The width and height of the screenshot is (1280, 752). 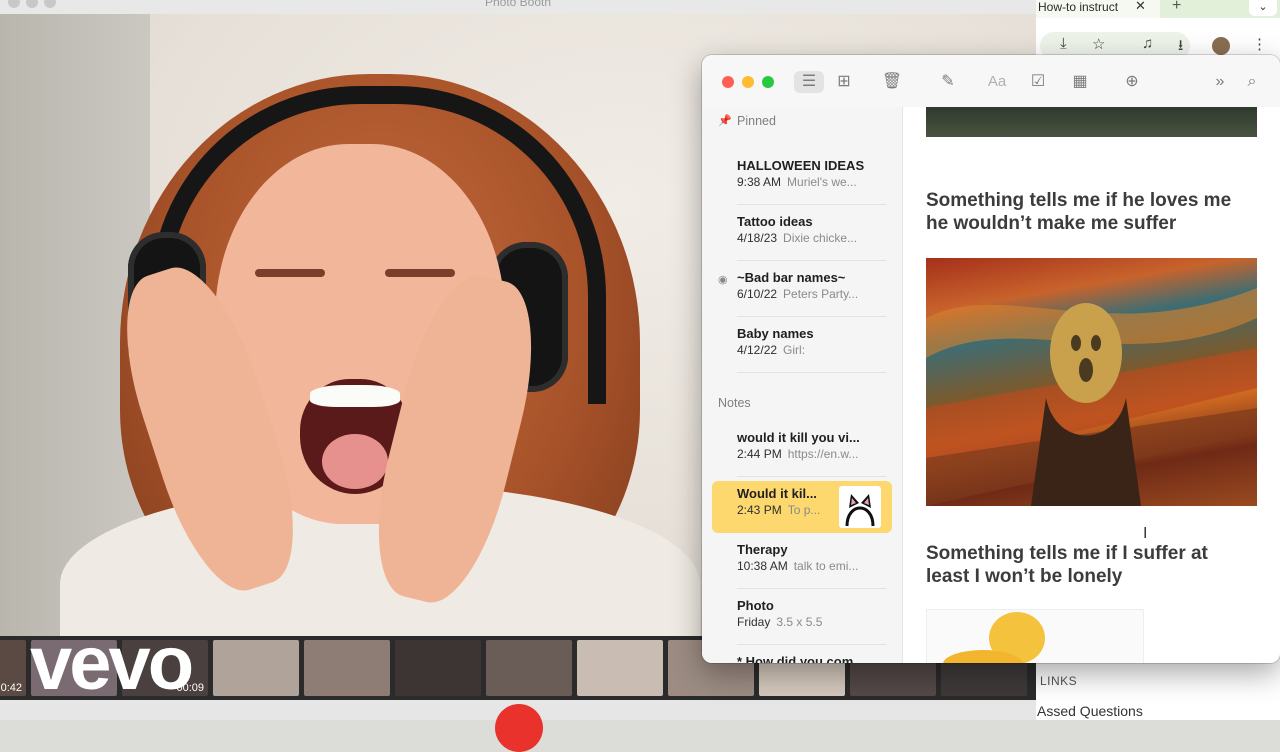 I want to click on toolbar-overflow-icon: », so click(x=1220, y=82).